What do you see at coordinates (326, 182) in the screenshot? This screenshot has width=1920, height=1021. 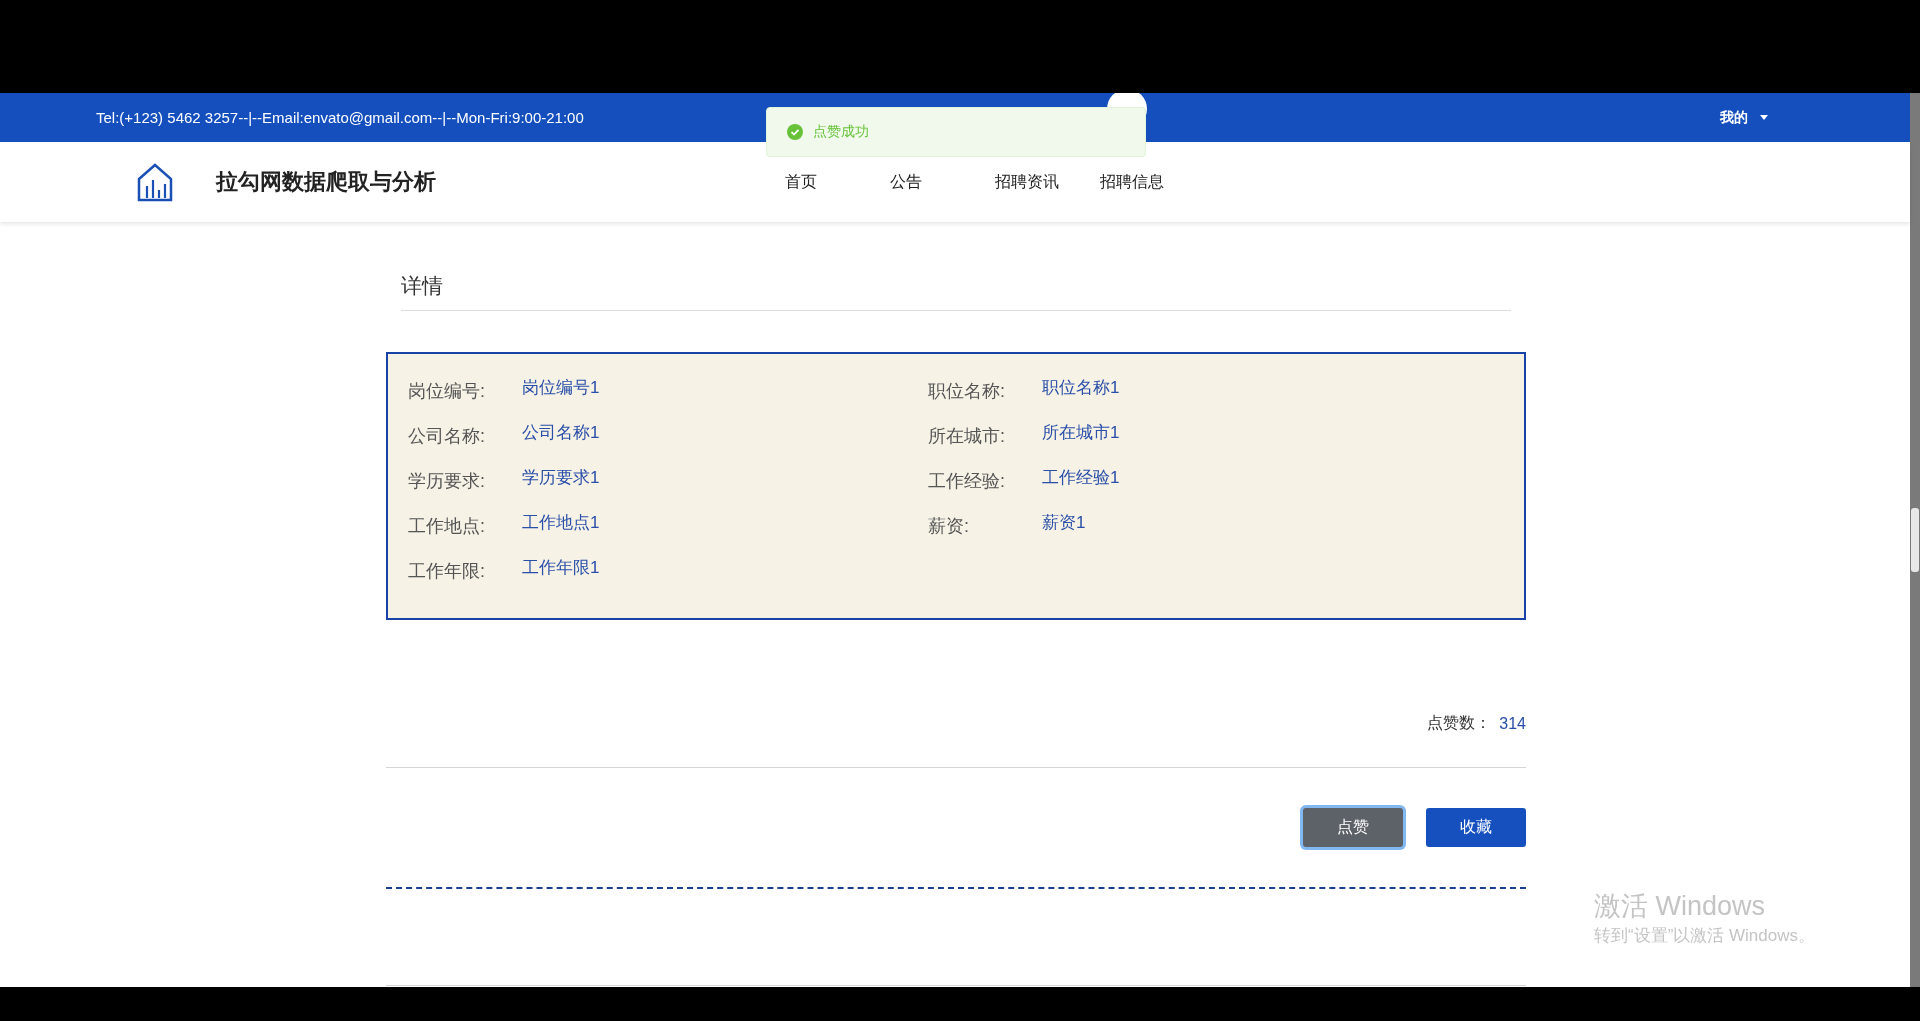 I see `site-title: 拉勾网数据爬取与分析` at bounding box center [326, 182].